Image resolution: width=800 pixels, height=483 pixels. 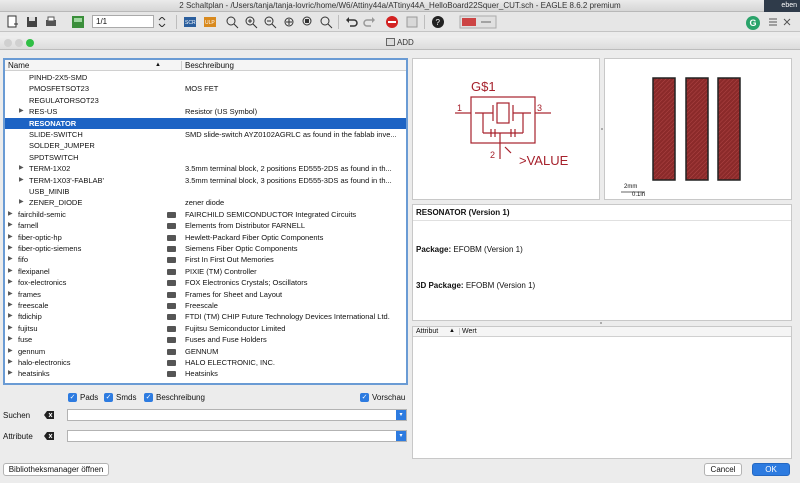 I want to click on list-item: RESONATOR, so click(x=205, y=123).